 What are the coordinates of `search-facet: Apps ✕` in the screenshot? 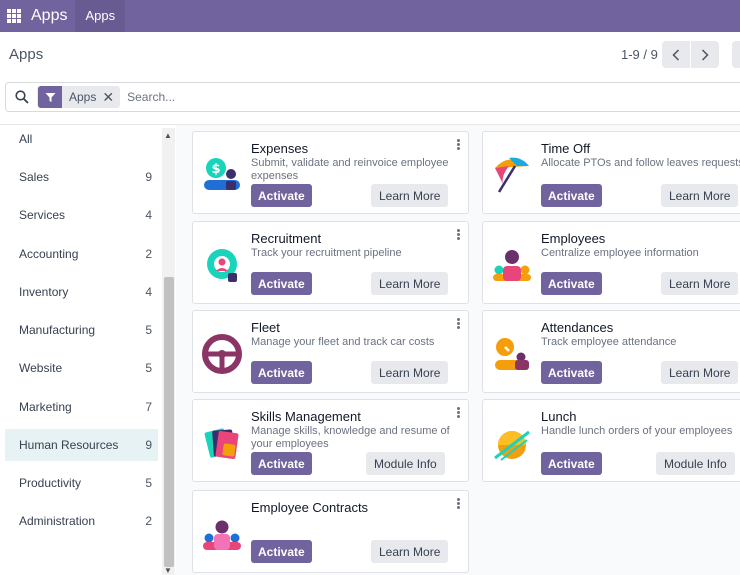 It's located at (79, 97).